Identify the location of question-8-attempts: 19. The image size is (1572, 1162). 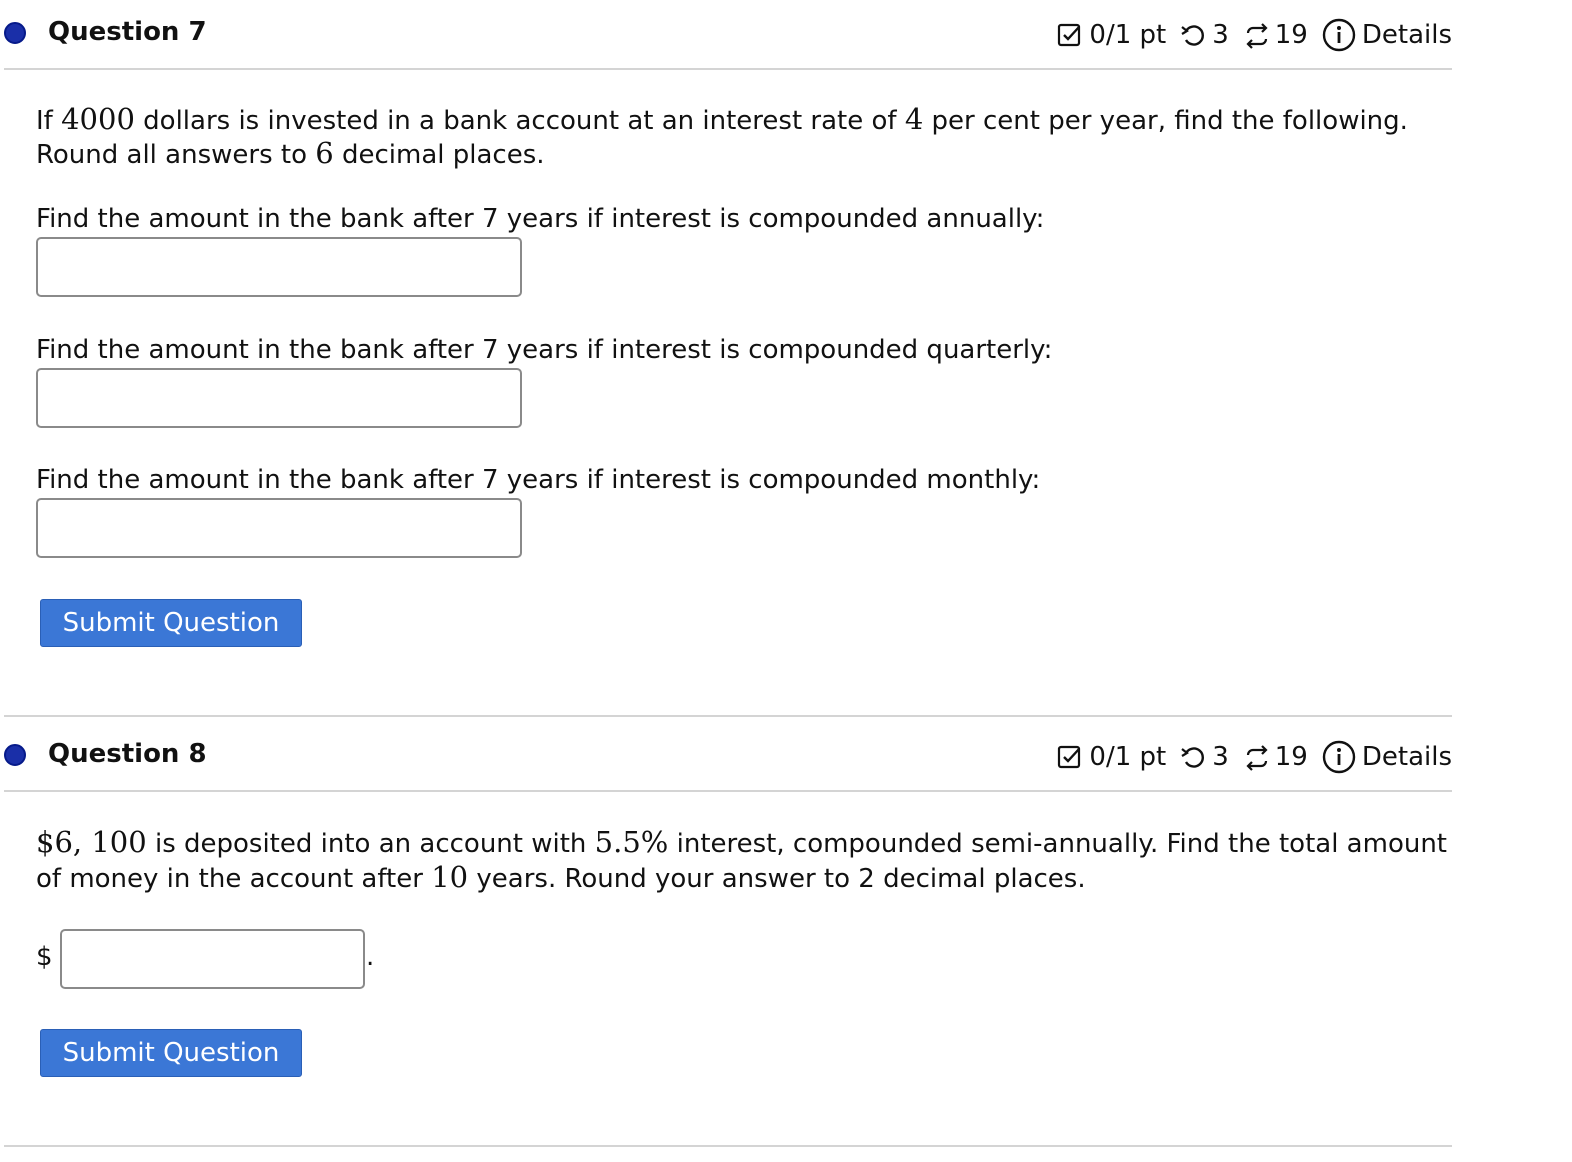
(1291, 757).